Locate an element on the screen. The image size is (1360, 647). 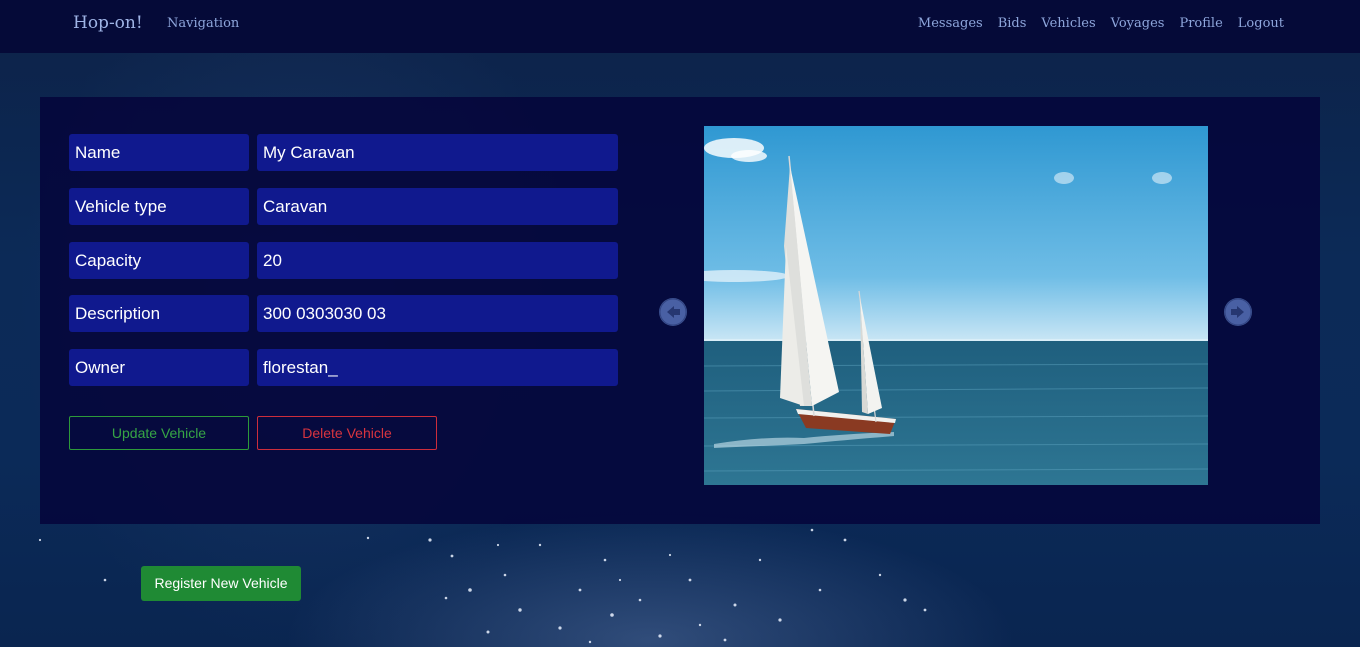
nav-profile: Profile is located at coordinates (1200, 23).